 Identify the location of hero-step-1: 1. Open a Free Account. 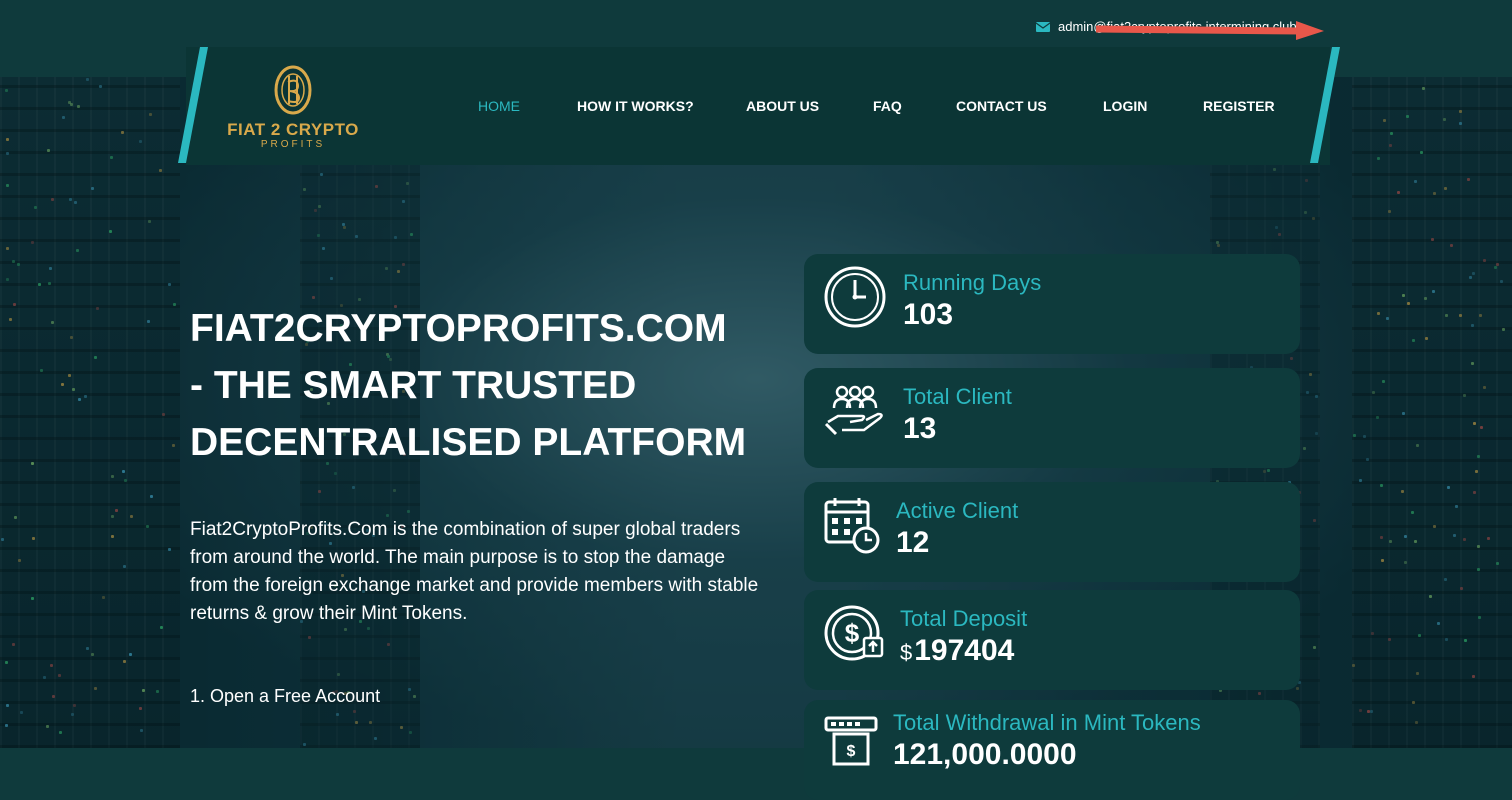
(285, 696).